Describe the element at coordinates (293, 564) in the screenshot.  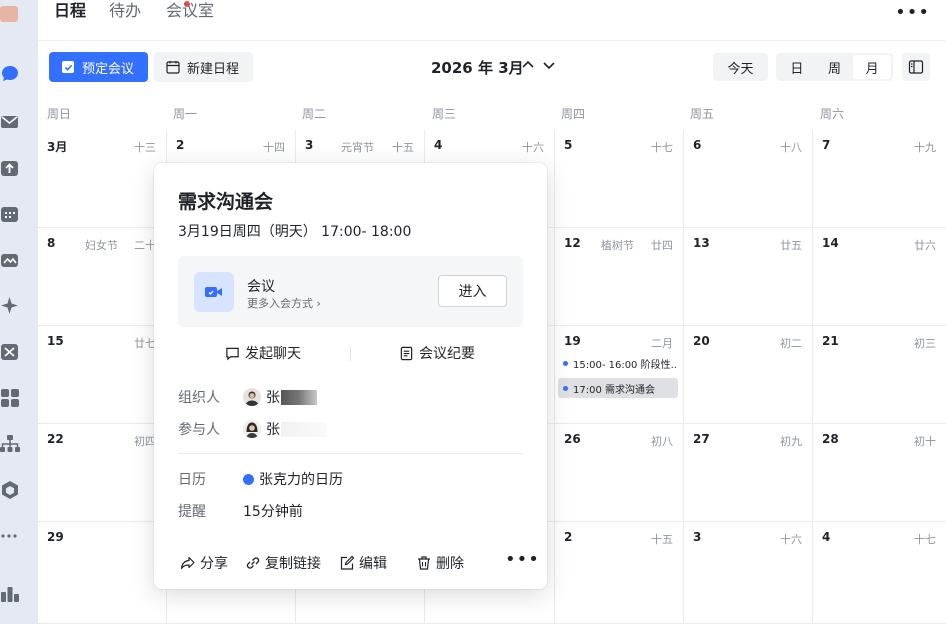
I see `copy-link-label: 复制链接` at that location.